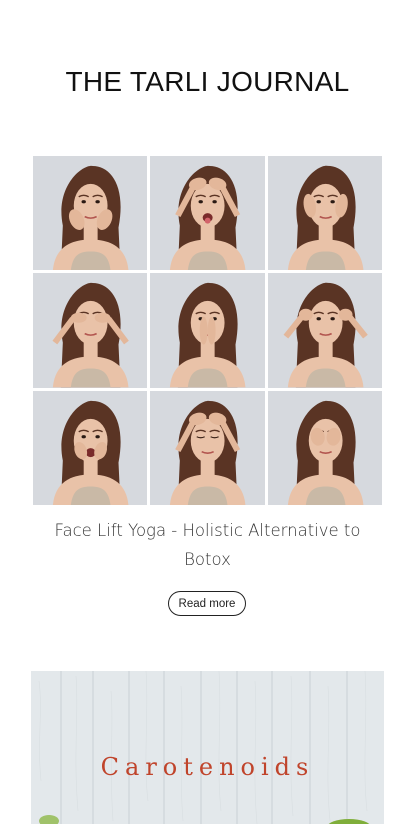 The width and height of the screenshot is (415, 824). What do you see at coordinates (207, 603) in the screenshot?
I see `read-more-button: Read more` at bounding box center [207, 603].